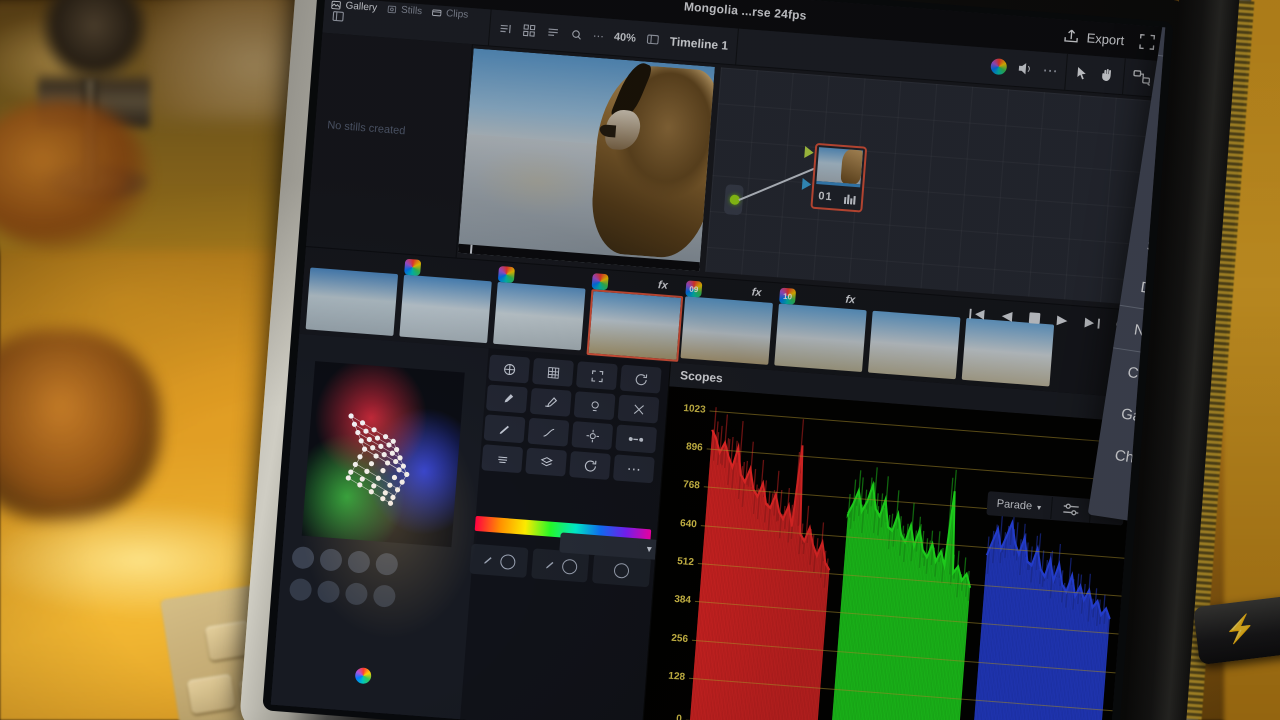 This screenshot has height=720, width=1280. What do you see at coordinates (806, 184) in the screenshot?
I see `node-output-arrow` at bounding box center [806, 184].